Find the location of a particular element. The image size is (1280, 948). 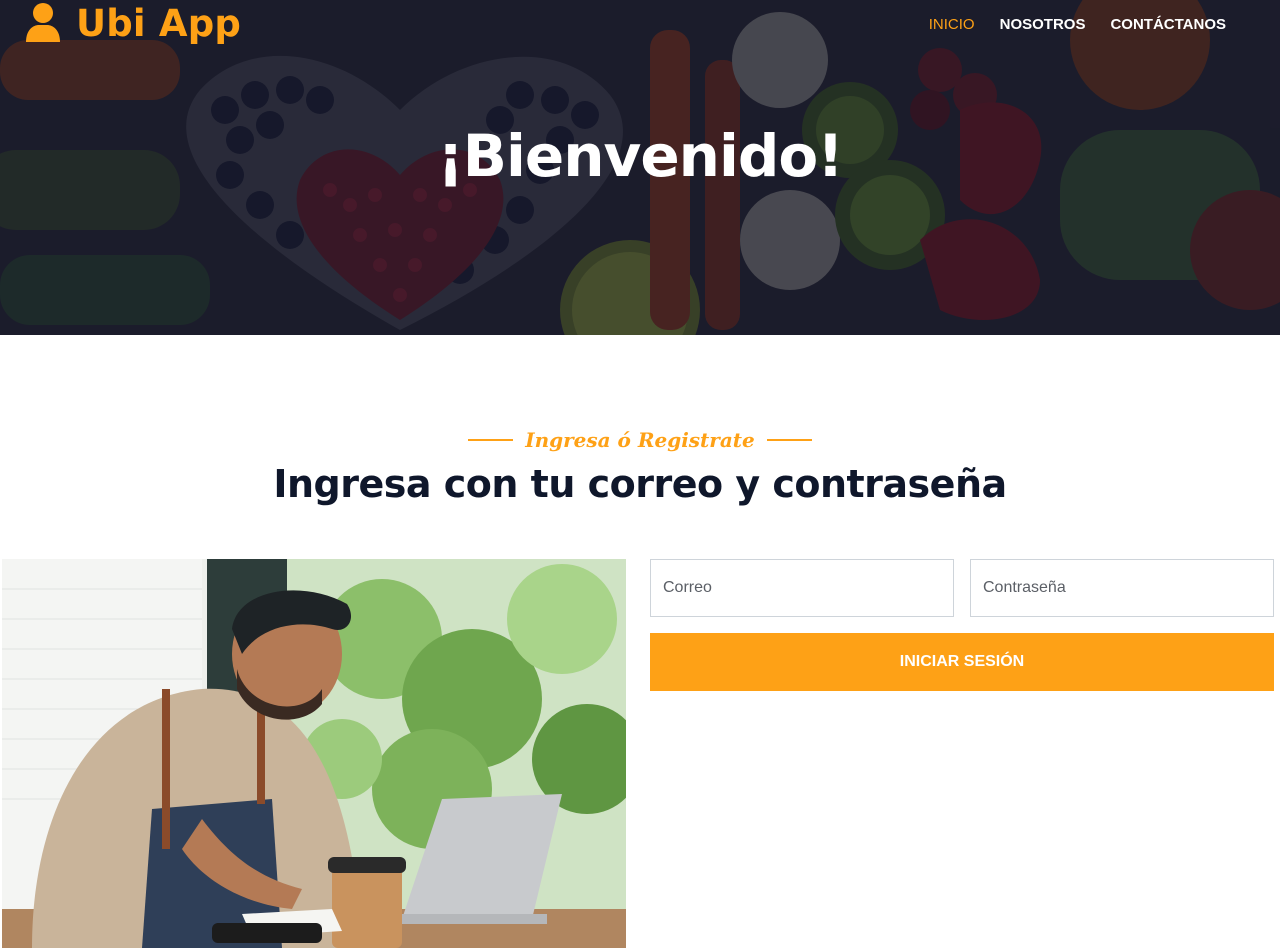

user-icon is located at coordinates (43, 22).